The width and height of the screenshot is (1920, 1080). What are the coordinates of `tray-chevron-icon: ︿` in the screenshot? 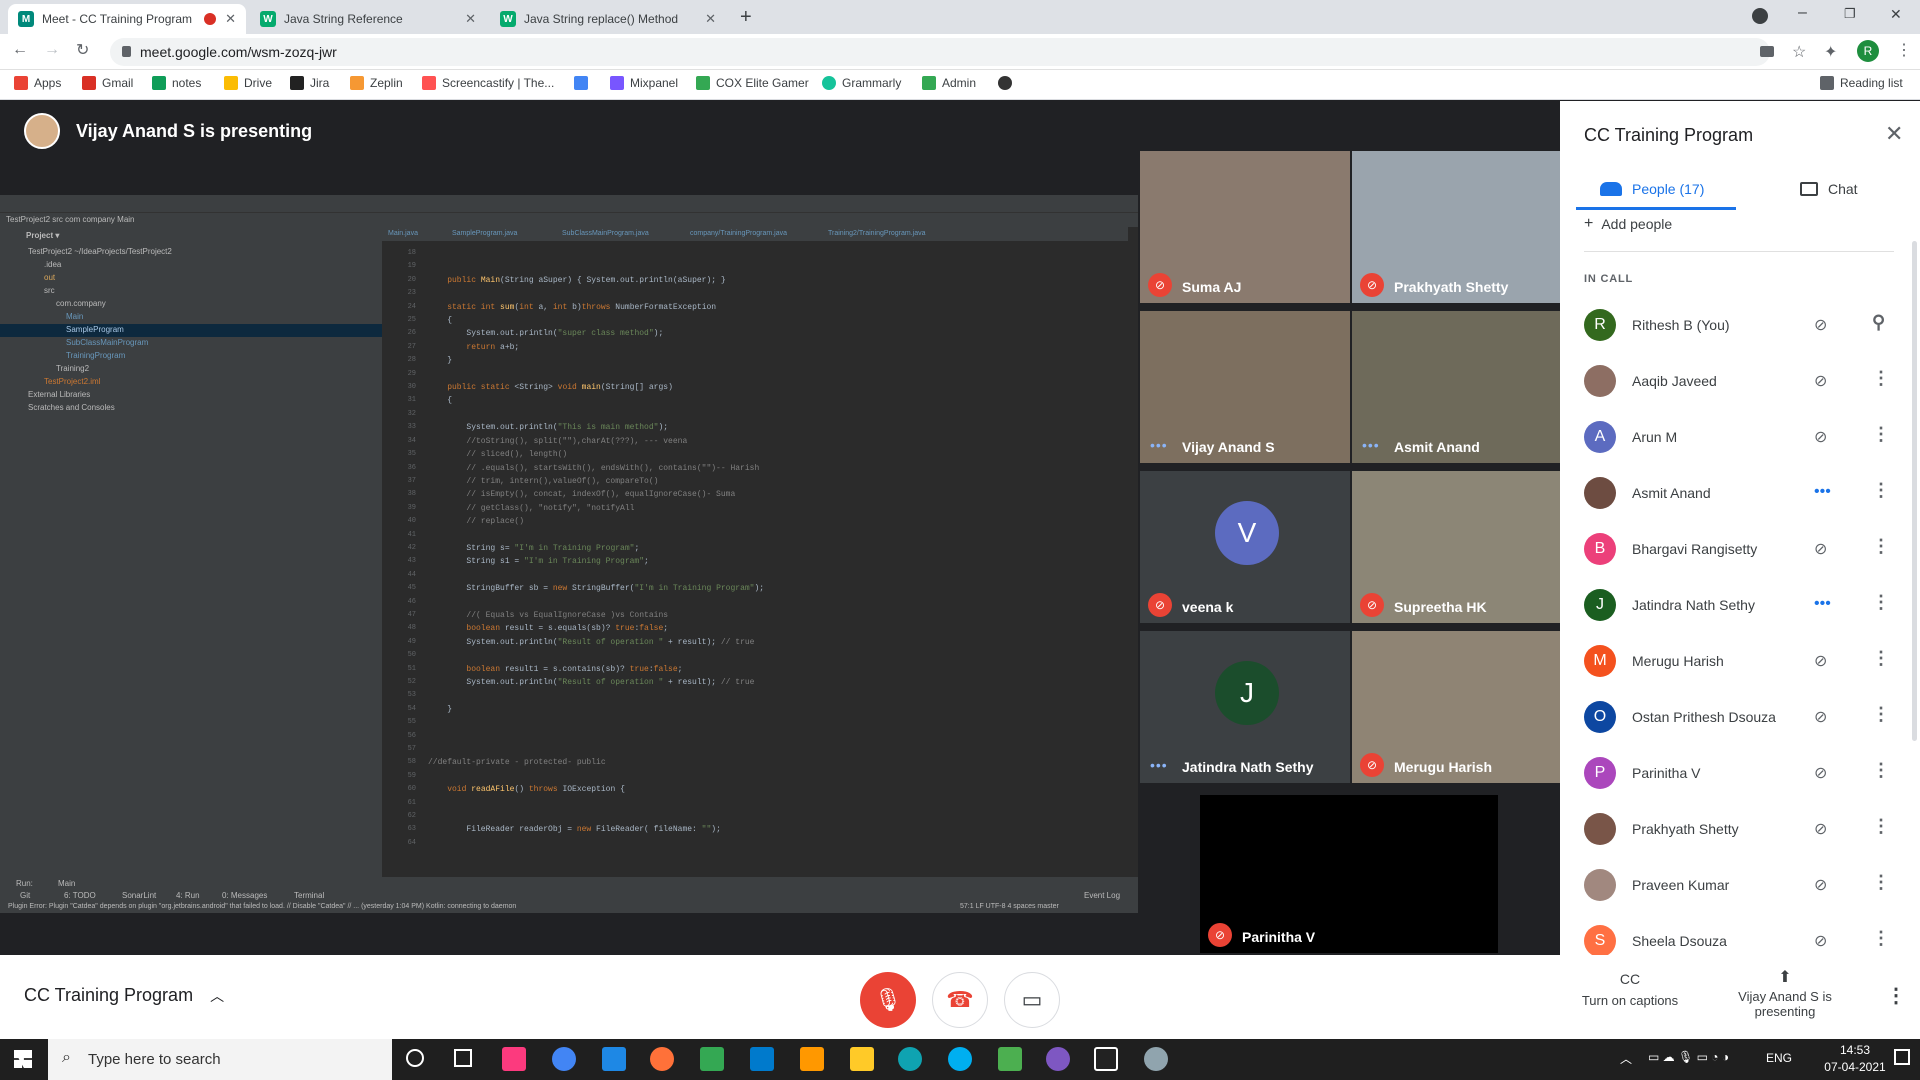 It's located at (1626, 1058).